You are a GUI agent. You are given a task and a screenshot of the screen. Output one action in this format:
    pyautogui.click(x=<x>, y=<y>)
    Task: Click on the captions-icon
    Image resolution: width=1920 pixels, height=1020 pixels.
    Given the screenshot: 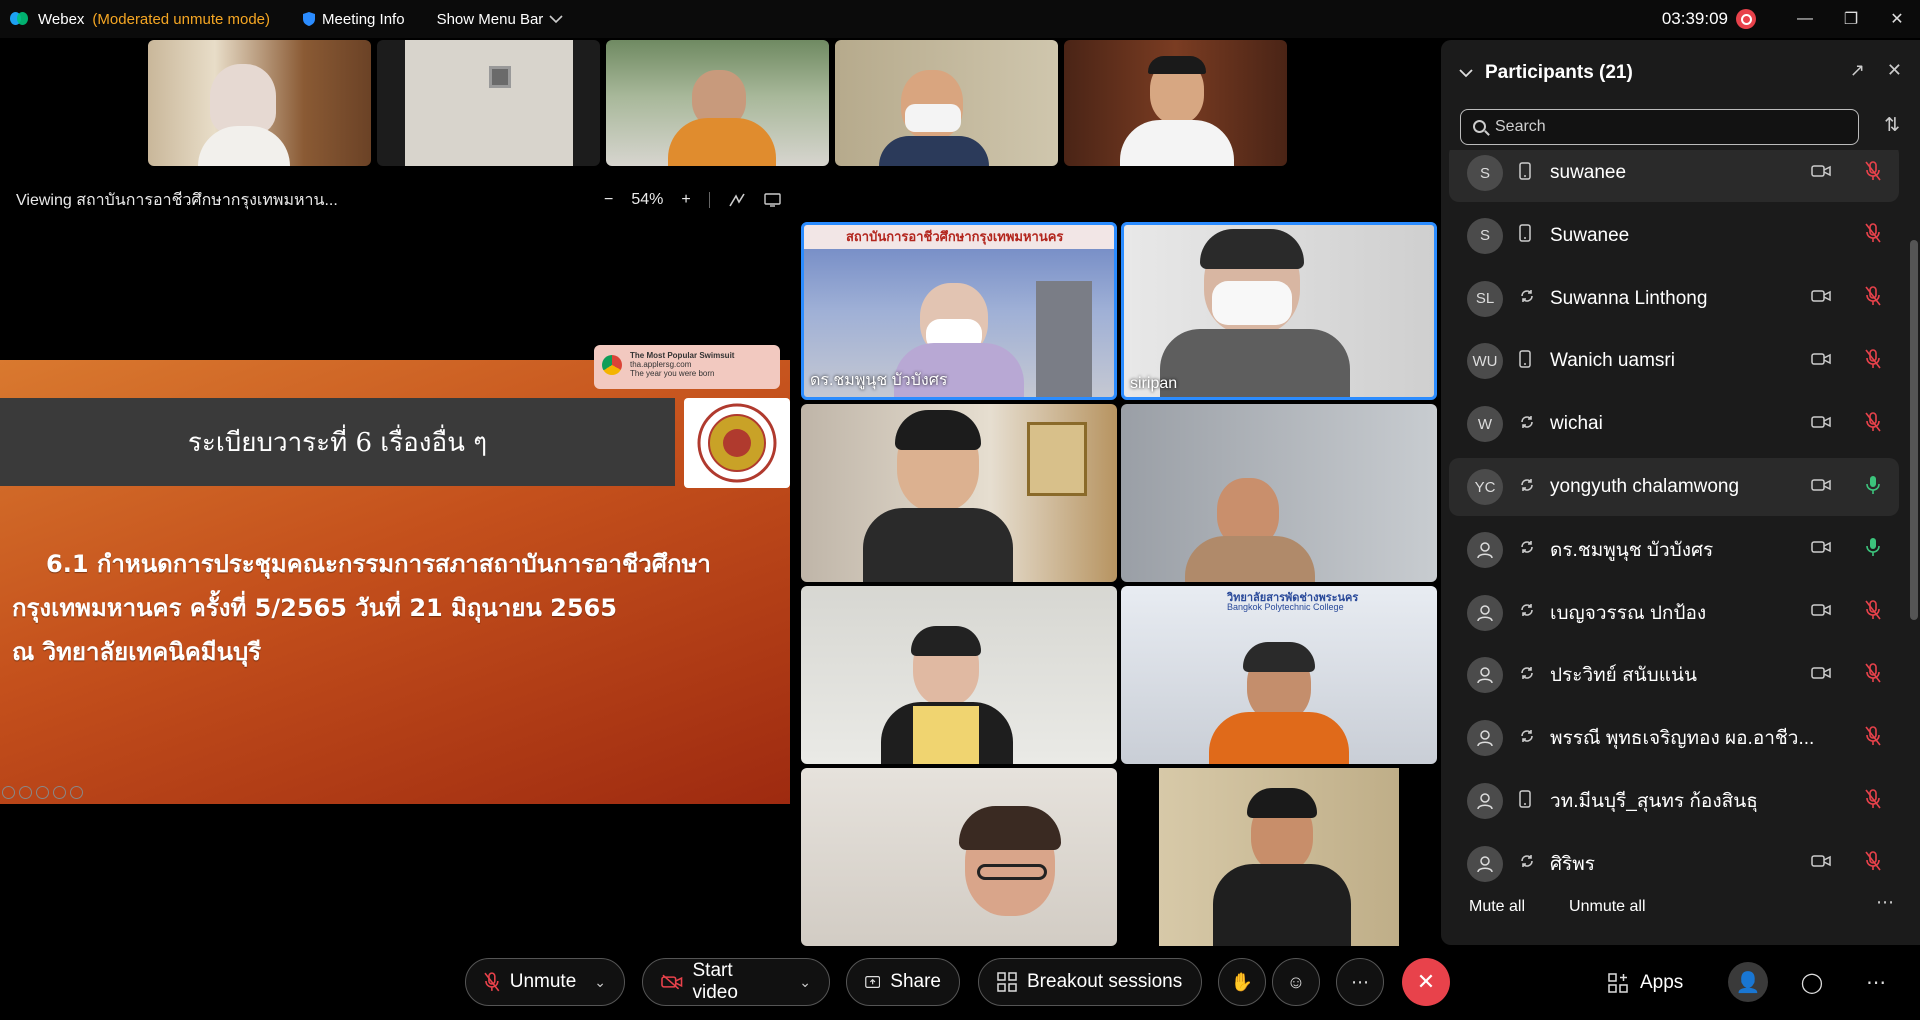 What is the action you would take?
    pyautogui.click(x=42, y=792)
    